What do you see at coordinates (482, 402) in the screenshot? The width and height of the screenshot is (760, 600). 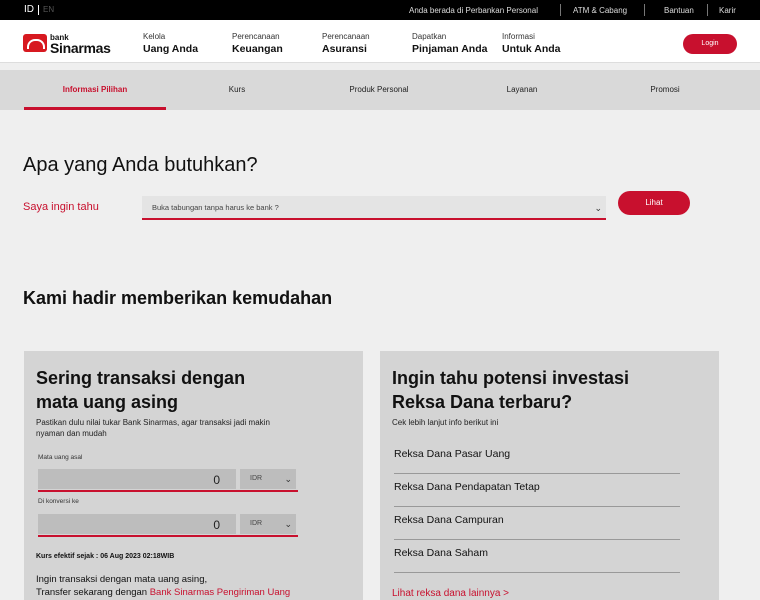 I see `funds-title-line: Reksa Dana terbaru?` at bounding box center [482, 402].